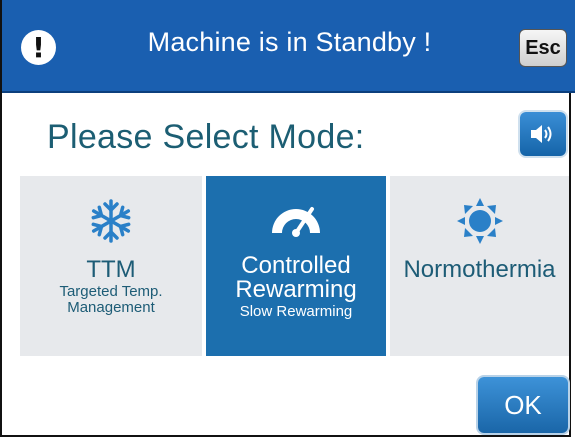 The height and width of the screenshot is (439, 575). What do you see at coordinates (289, 42) in the screenshot?
I see `dialog-title: Machine is in Standby !` at bounding box center [289, 42].